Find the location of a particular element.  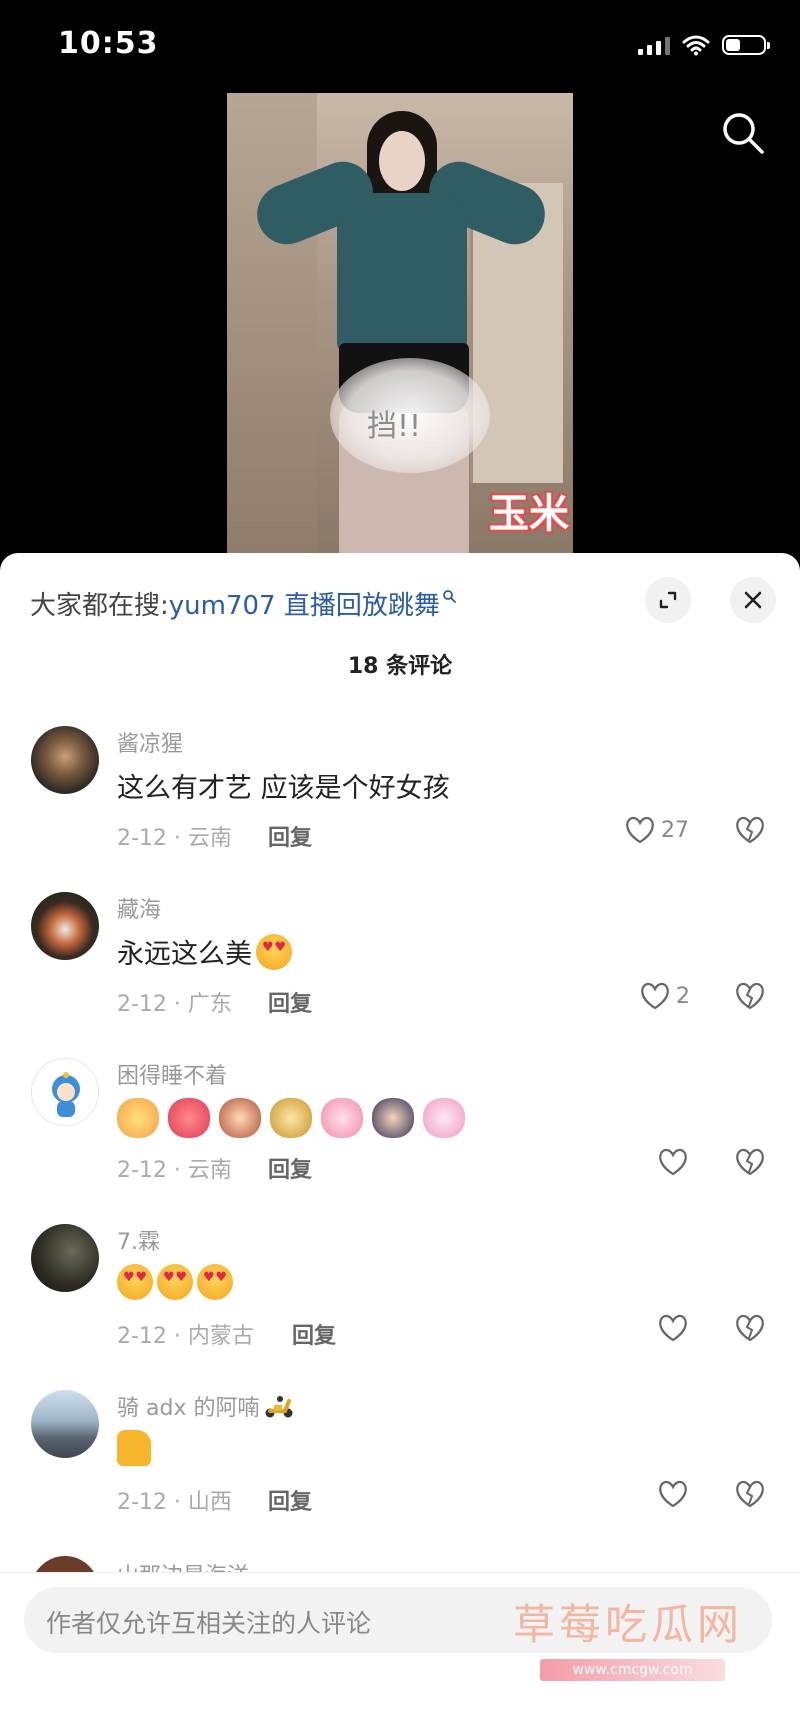

comment-item: 7.霖 2-12 · 内蒙古 回复 is located at coordinates (400, 1307).